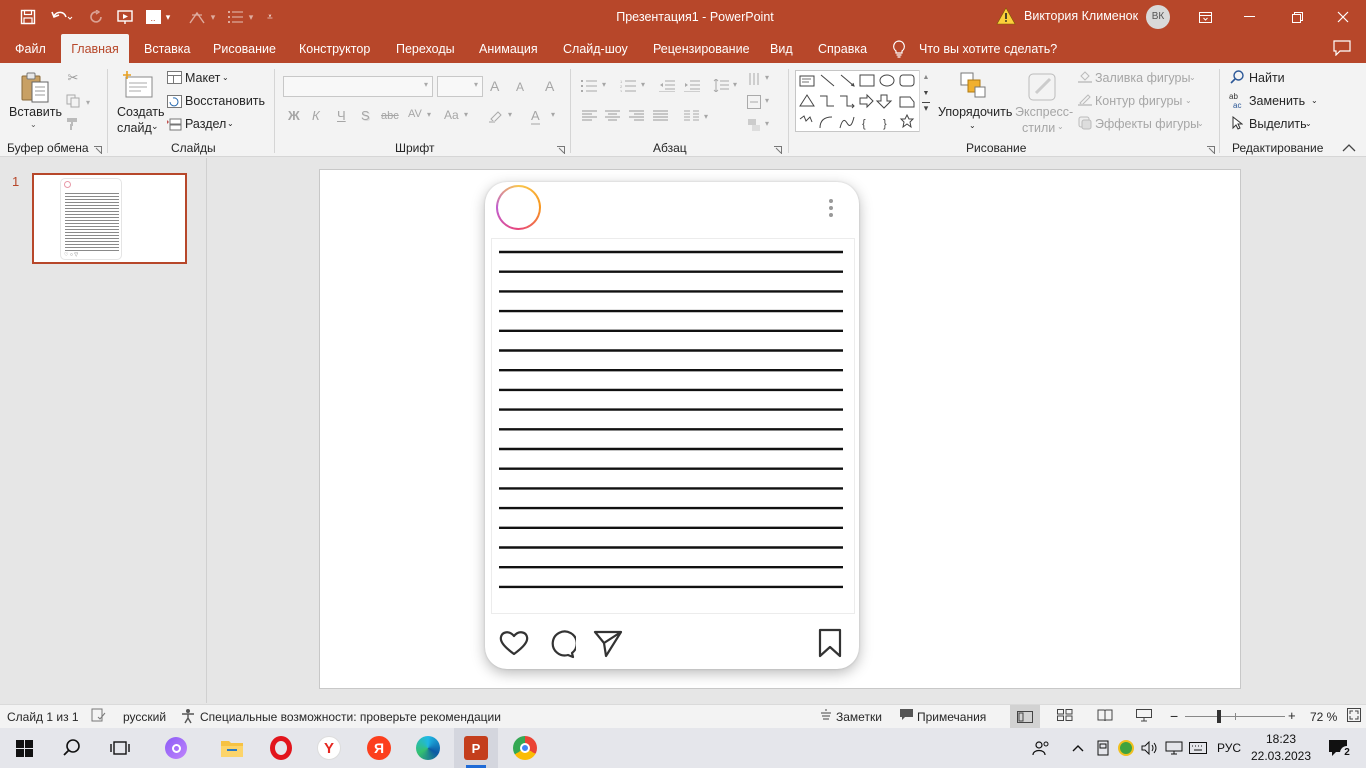 Image resolution: width=1366 pixels, height=768 pixels. I want to click on warning-icon, so click(1006, 17).